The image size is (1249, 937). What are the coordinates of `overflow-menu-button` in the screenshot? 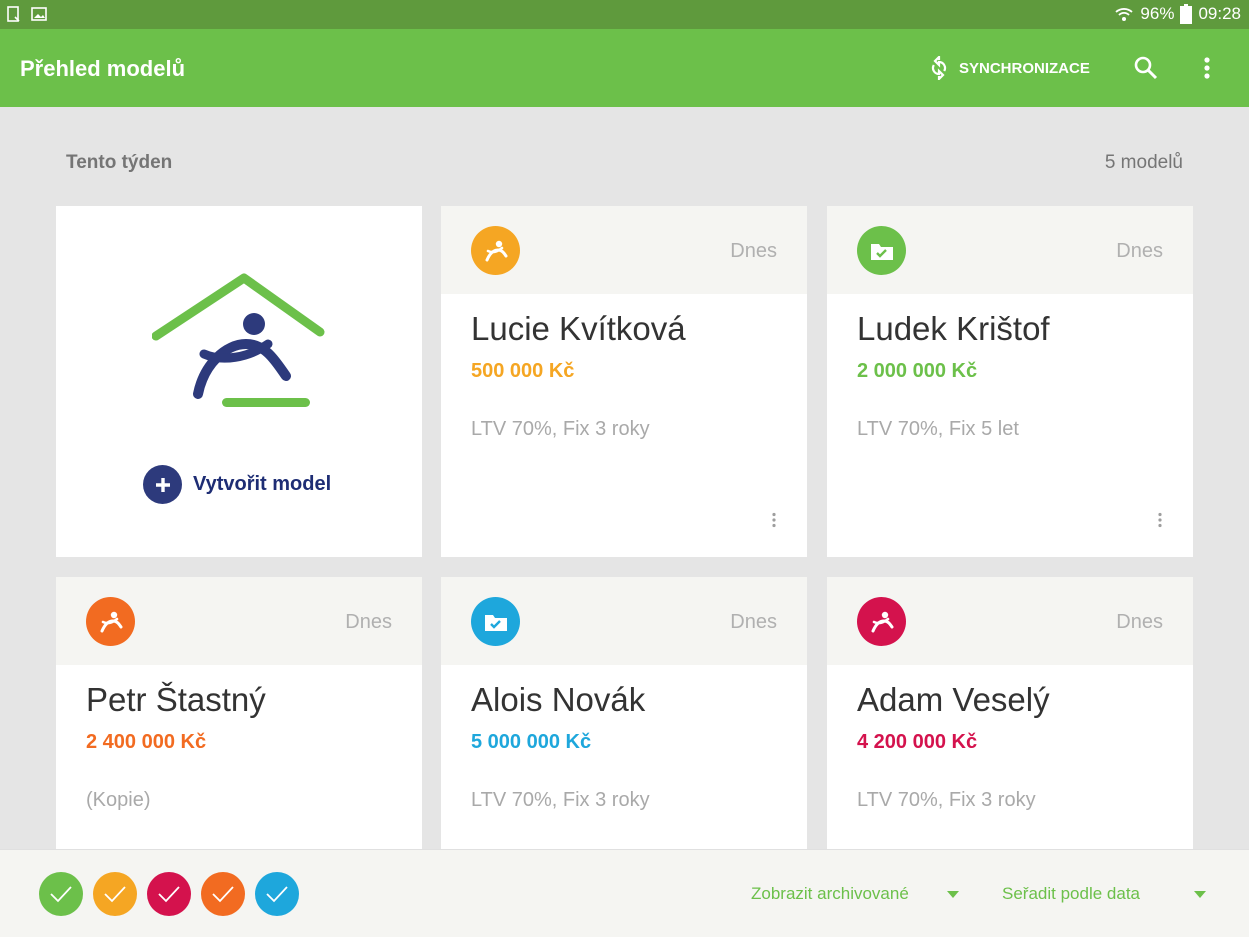 It's located at (1207, 70).